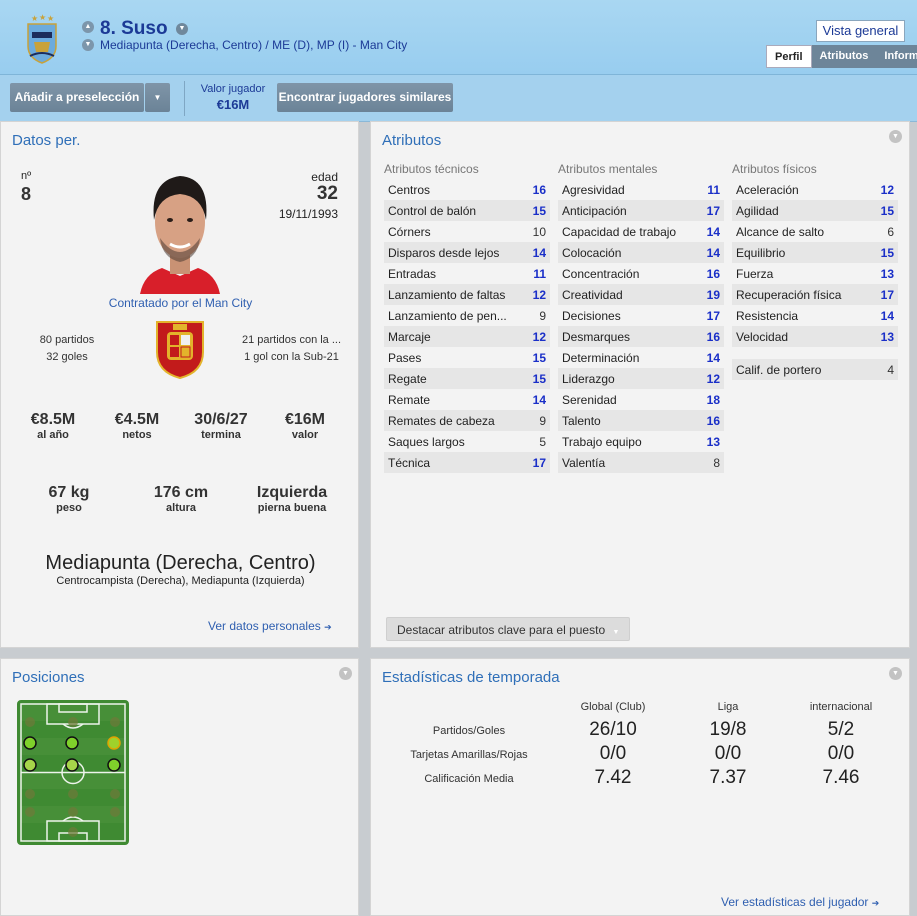 Image resolution: width=917 pixels, height=916 pixels. Describe the element at coordinates (641, 336) in the screenshot. I see `attribute-row: Desmarques 16` at that location.